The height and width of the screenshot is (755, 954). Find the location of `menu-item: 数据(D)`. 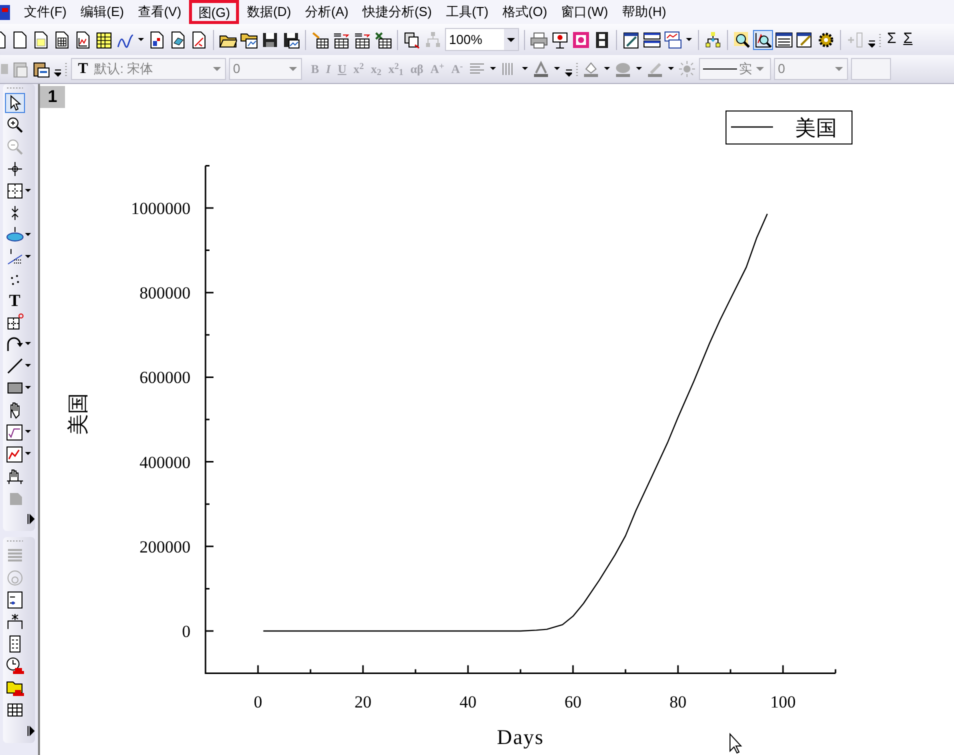

menu-item: 数据(D) is located at coordinates (269, 12).